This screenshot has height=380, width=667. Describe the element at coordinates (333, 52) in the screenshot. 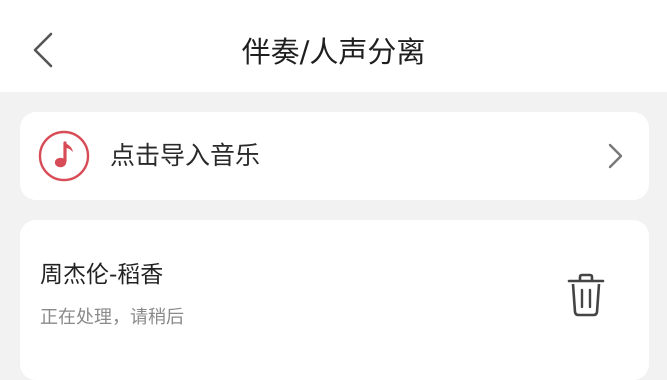

I see `page-title: 伴奏/人声分离` at that location.